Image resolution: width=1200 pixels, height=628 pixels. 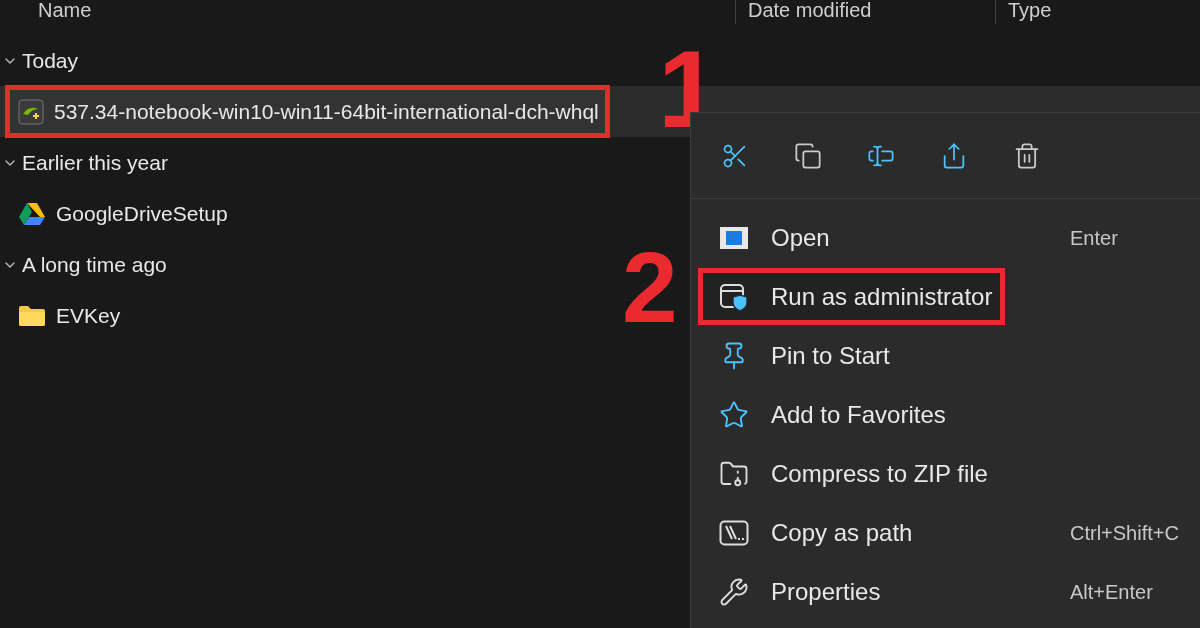 I want to click on step-number: 2, so click(x=650, y=287).